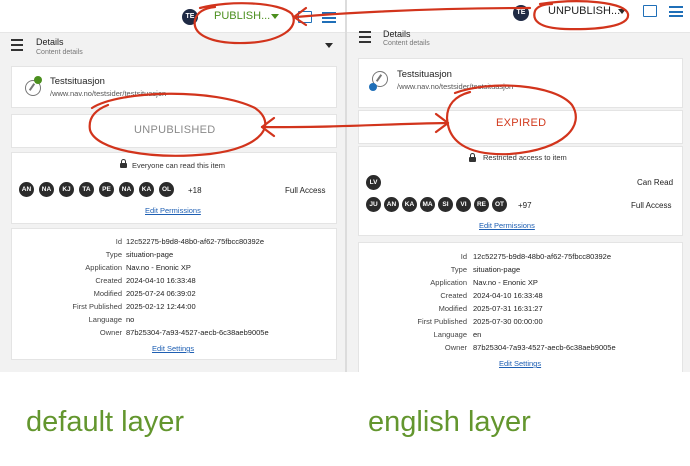  What do you see at coordinates (373, 87) in the screenshot?
I see `download-icon` at bounding box center [373, 87].